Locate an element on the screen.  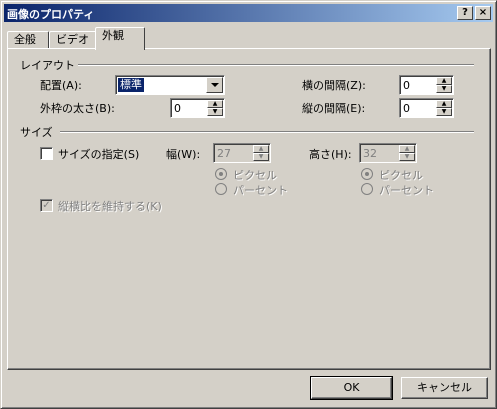
keep-ratio-label: 縦横比を維持する(K) is located at coordinates (110, 206).